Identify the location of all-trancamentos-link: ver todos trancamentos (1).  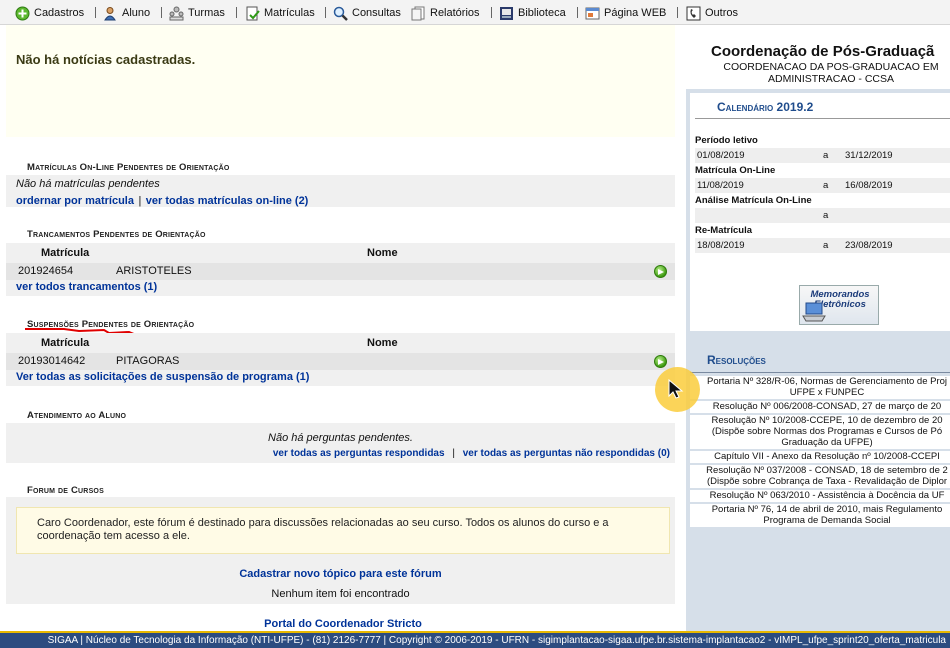
(86, 287).